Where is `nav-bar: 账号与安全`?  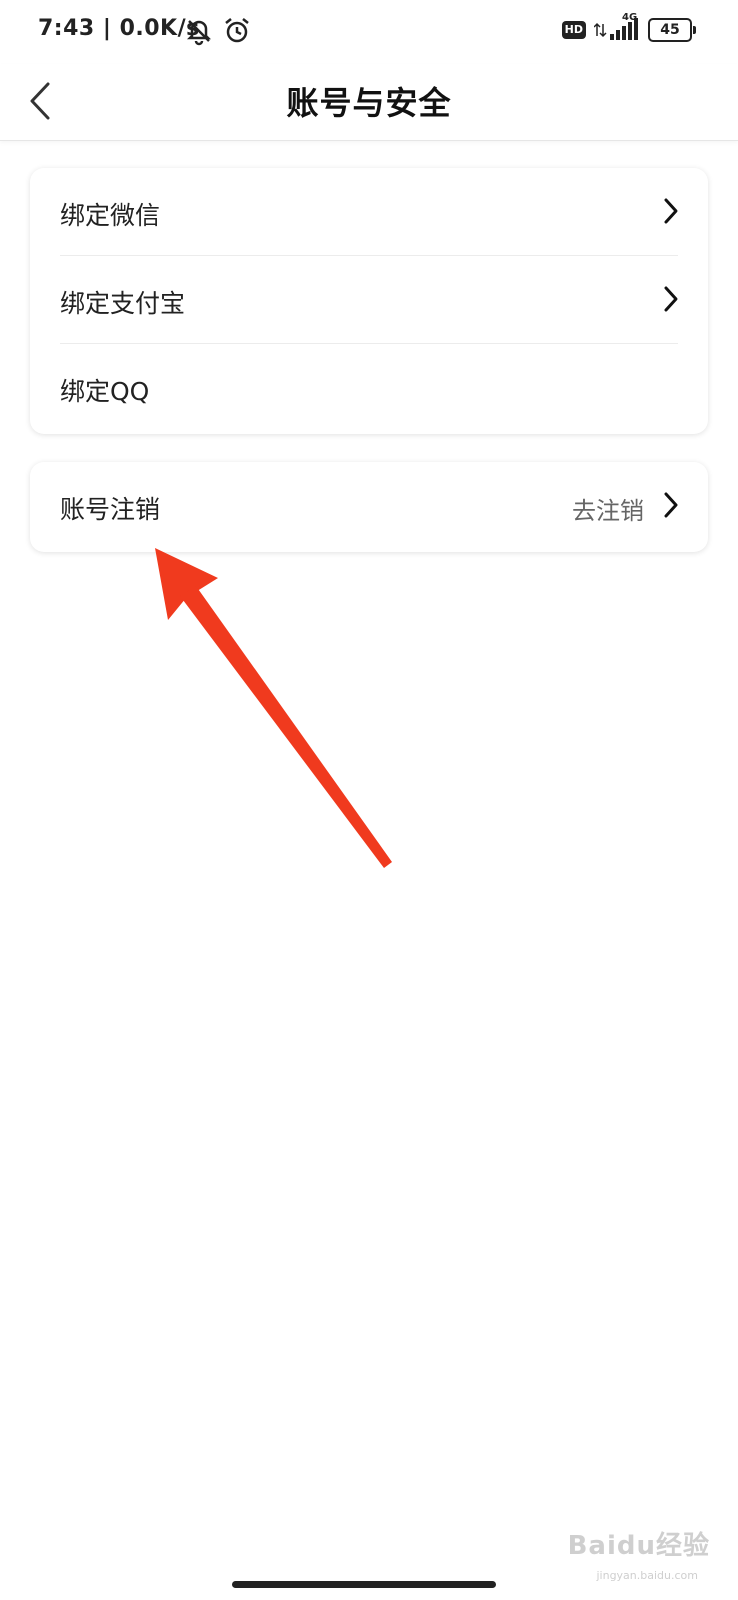
nav-bar: 账号与安全 is located at coordinates (369, 102).